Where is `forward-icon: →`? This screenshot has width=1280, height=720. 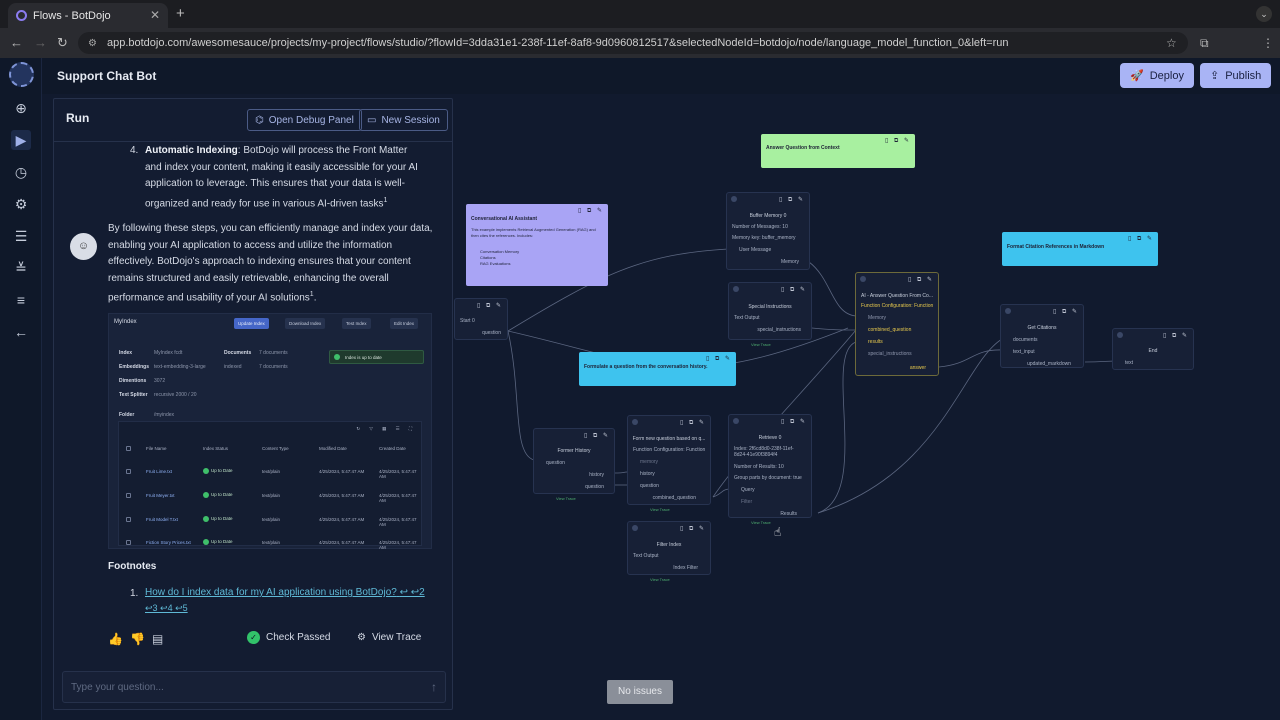
forward-icon: → is located at coordinates (40, 42).